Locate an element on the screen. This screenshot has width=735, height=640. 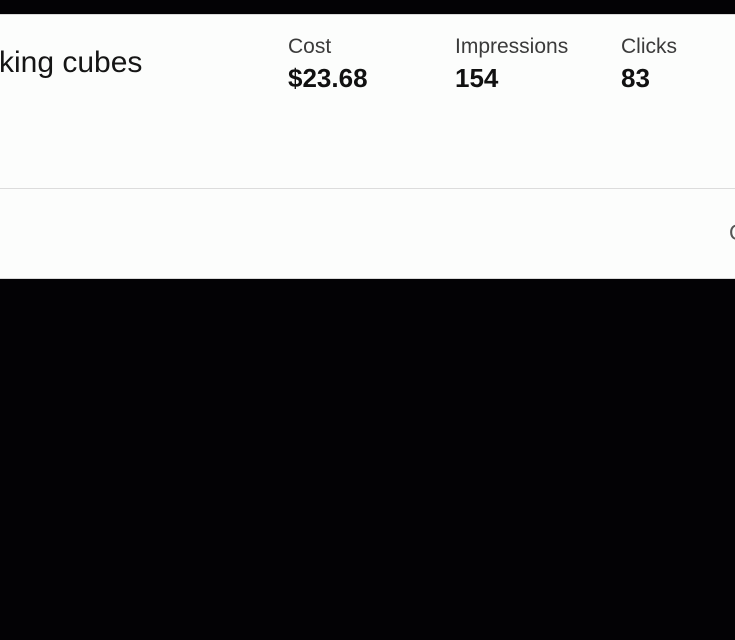
campaign-name: cking cubes is located at coordinates (71, 62).